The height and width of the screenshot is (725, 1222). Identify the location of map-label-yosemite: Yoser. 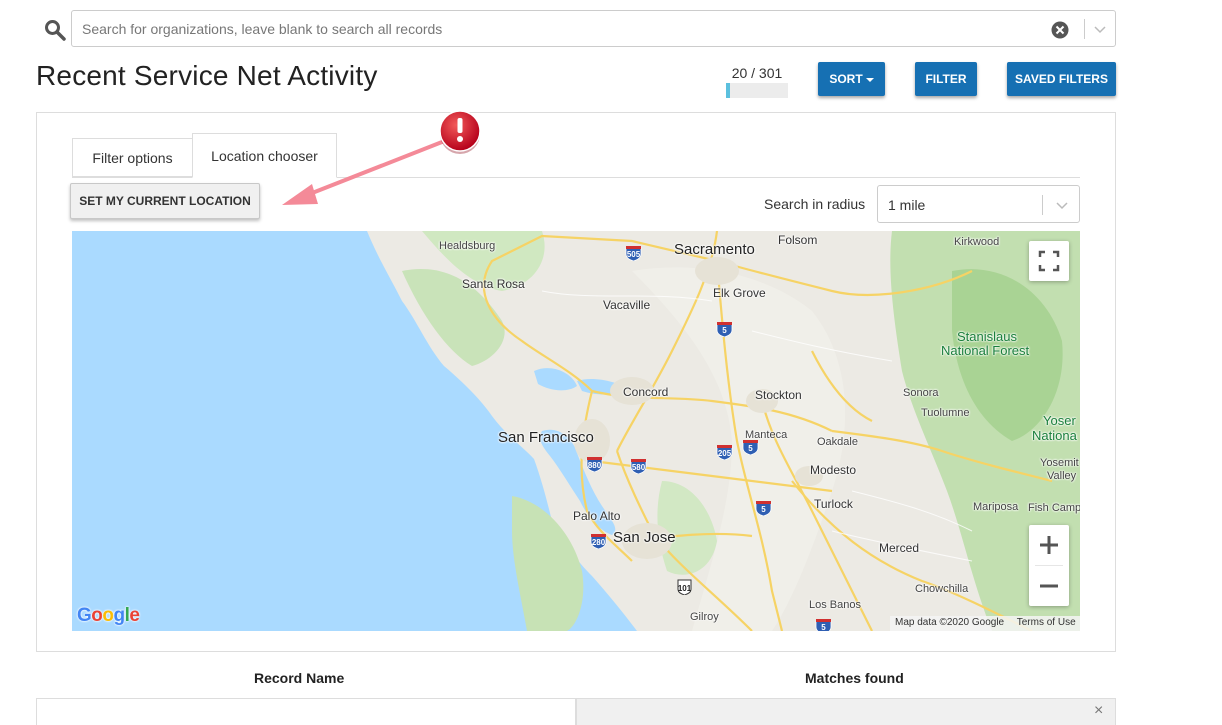
(1059, 420).